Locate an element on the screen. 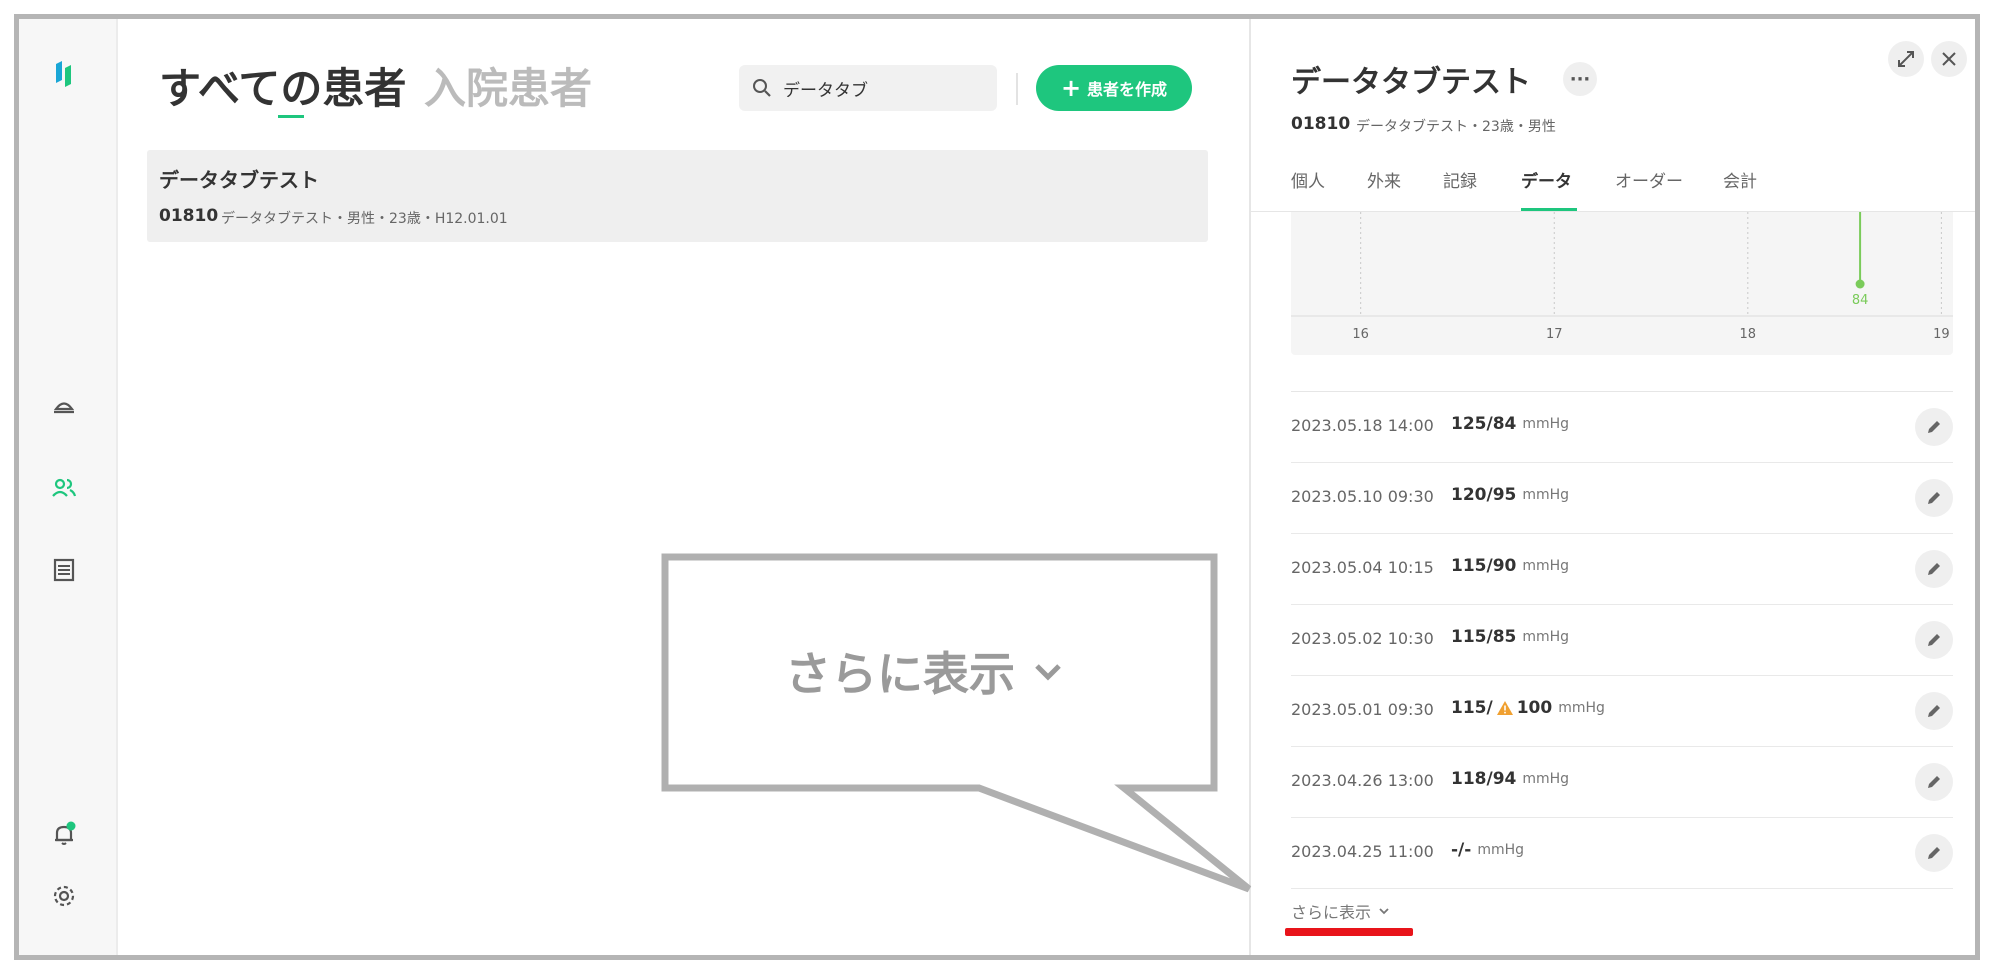  plus-icon: + is located at coordinates (1071, 88).